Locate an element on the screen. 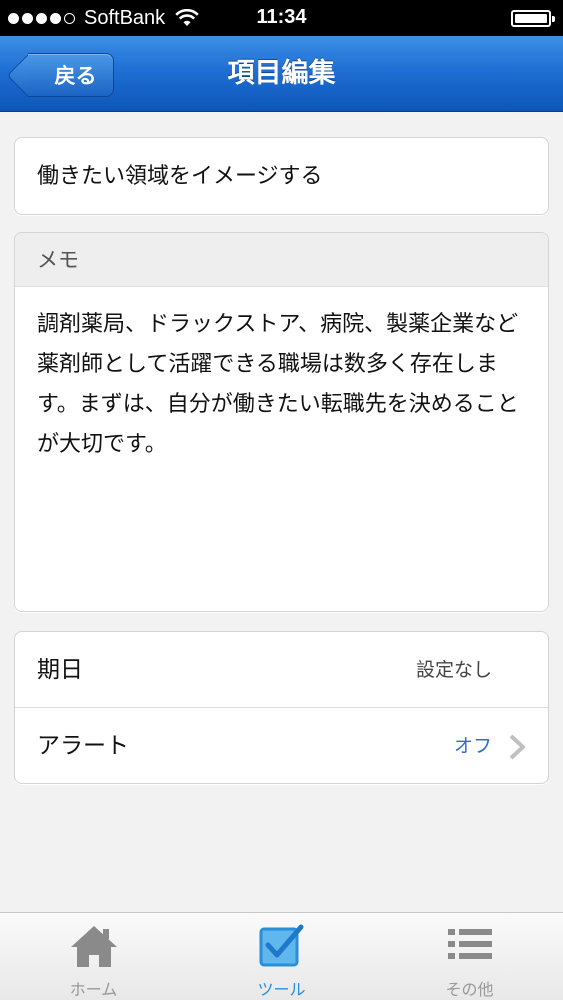 The image size is (563, 1000). tab-tool-label: ツール is located at coordinates (281, 989).